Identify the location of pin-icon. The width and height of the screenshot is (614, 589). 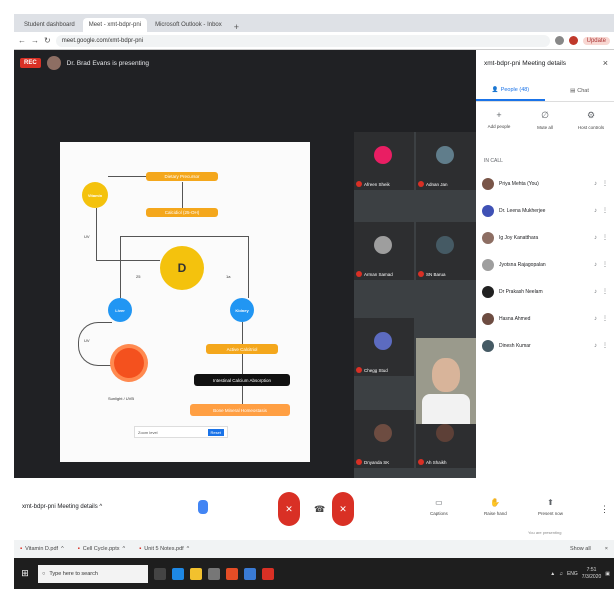
(203, 507).